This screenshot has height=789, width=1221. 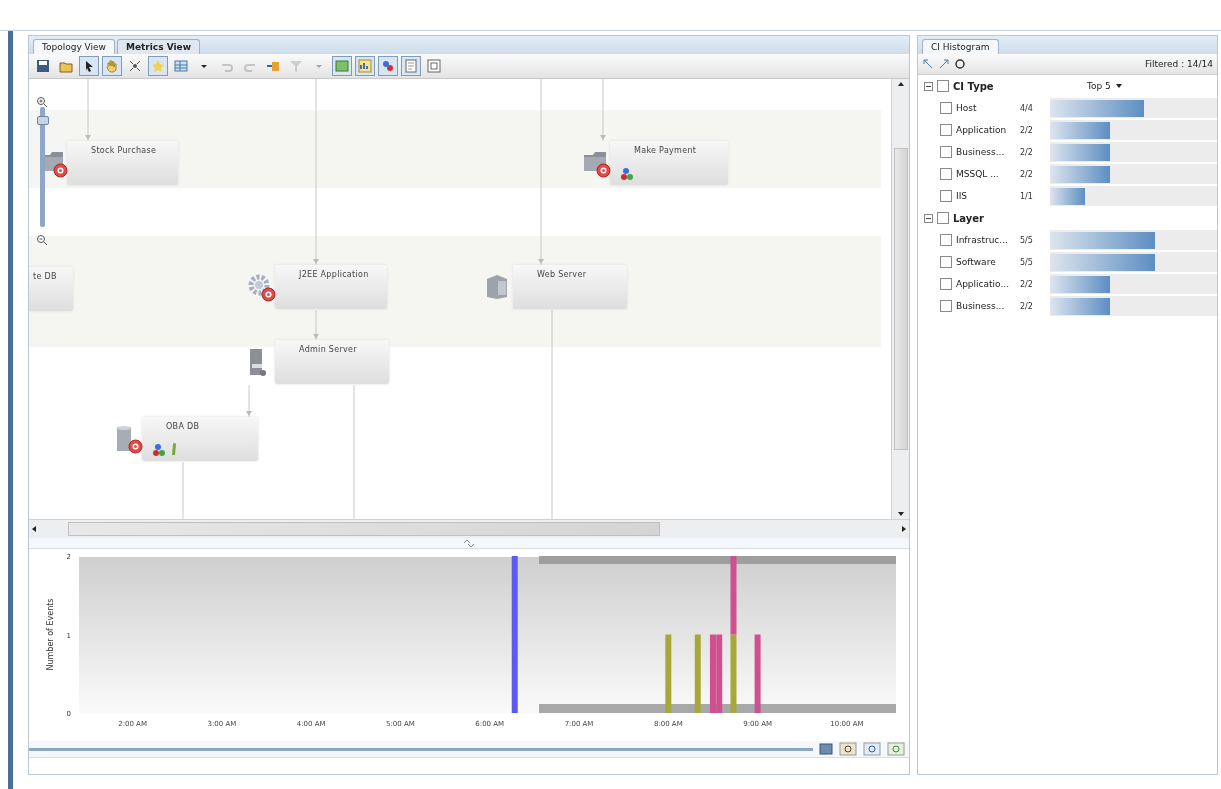 I want to click on item-label: Software, so click(x=976, y=262).